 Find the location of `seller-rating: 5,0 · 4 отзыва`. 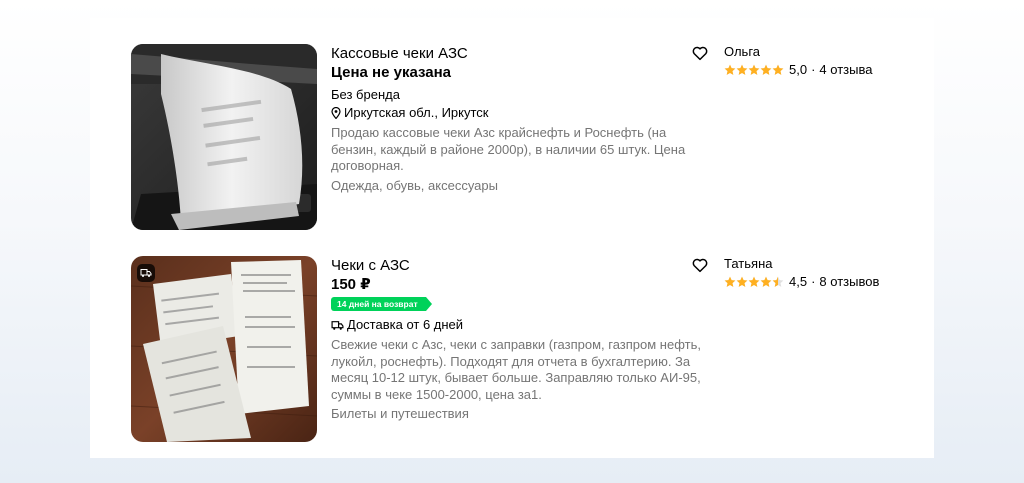

seller-rating: 5,0 · 4 отзыва is located at coordinates (819, 70).